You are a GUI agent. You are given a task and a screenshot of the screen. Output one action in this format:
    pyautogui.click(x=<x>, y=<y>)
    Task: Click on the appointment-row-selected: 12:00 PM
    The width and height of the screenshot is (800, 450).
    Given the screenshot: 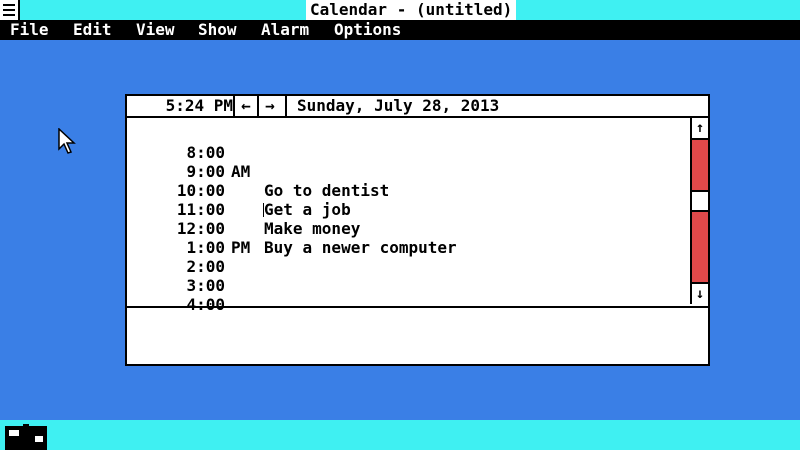 What is the action you would take?
    pyautogui.click(x=408, y=228)
    